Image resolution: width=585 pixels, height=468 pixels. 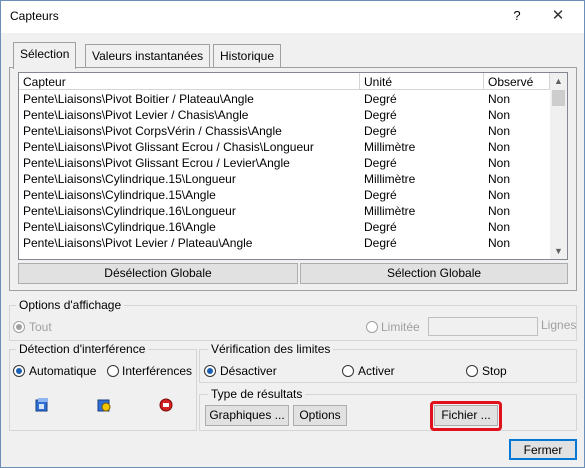 I want to click on highlight-box, so click(x=466, y=416).